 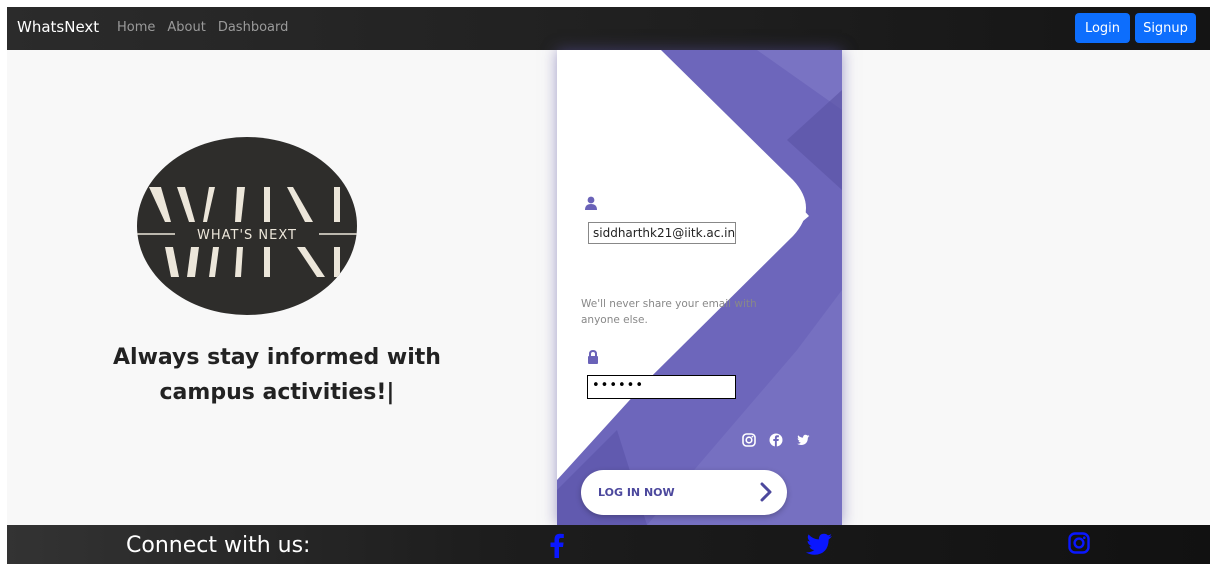 What do you see at coordinates (218, 545) in the screenshot?
I see `connect-label: Connect with us:` at bounding box center [218, 545].